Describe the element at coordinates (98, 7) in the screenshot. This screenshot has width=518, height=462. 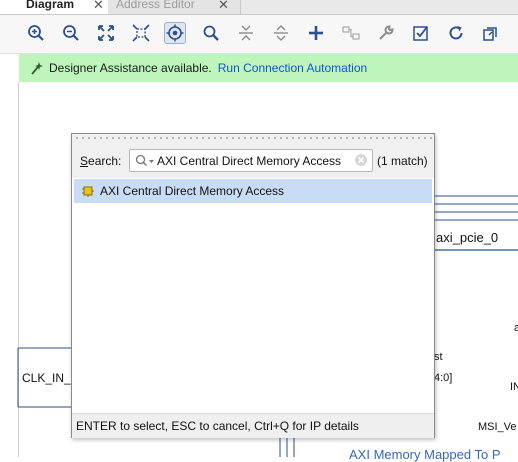
I see `tab-diagram-close-icon: ✕` at that location.